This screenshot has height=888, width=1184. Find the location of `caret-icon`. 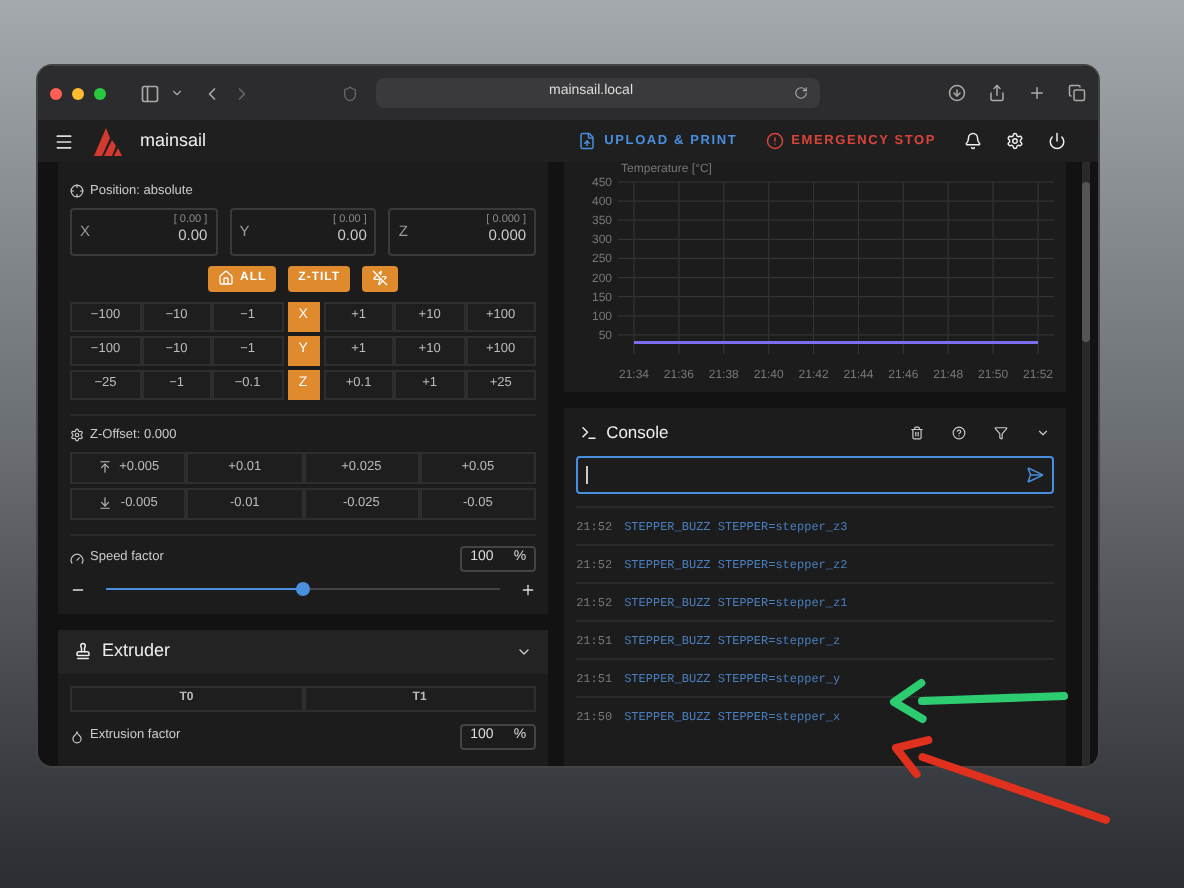

caret-icon is located at coordinates (177, 93).